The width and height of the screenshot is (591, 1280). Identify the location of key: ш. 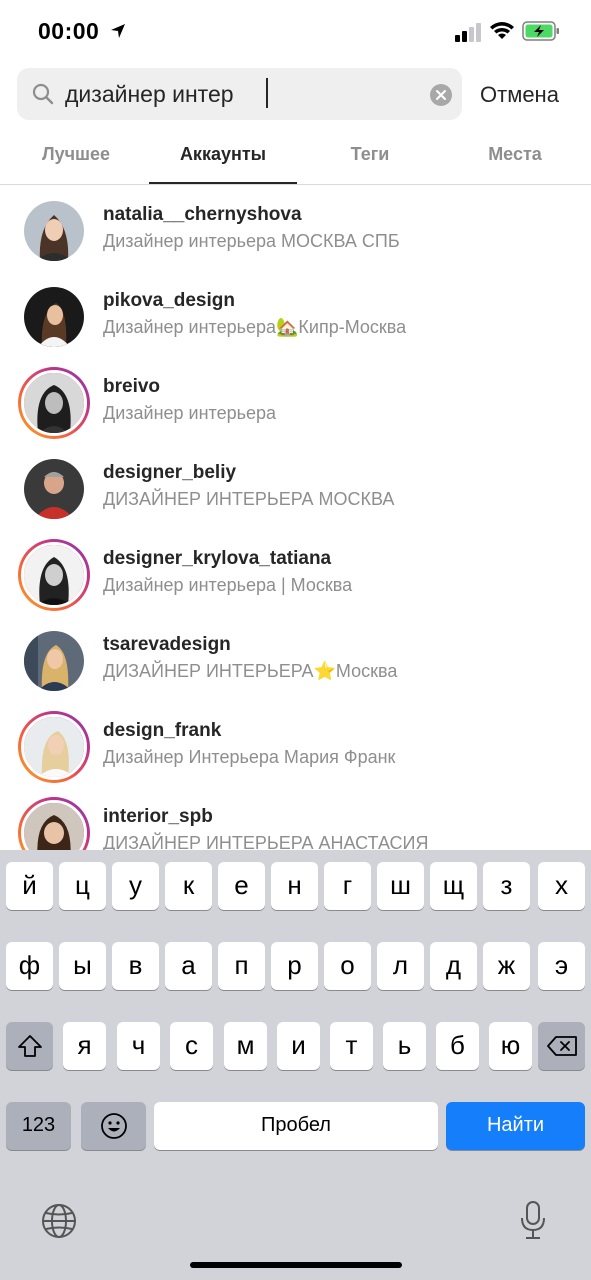
(400, 886).